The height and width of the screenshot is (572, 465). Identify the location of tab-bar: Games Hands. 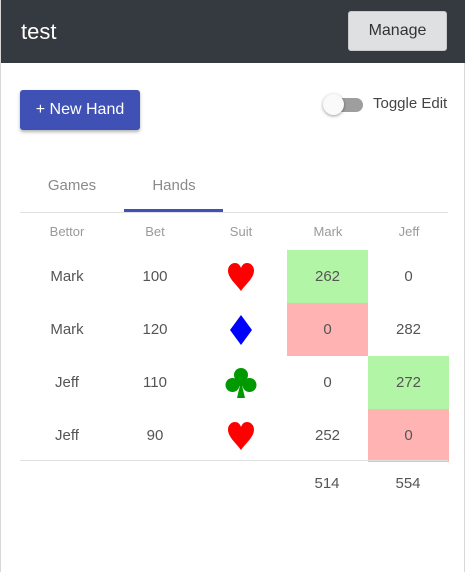
(234, 191).